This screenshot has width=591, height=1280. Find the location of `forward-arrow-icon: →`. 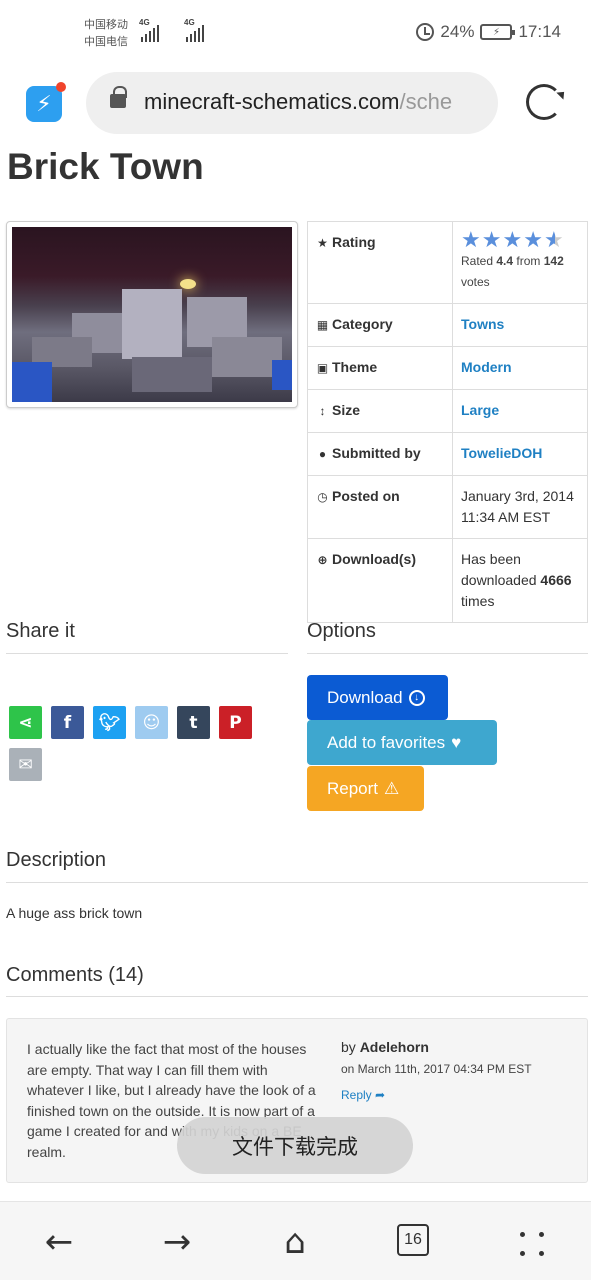

forward-arrow-icon: → is located at coordinates (177, 1242).